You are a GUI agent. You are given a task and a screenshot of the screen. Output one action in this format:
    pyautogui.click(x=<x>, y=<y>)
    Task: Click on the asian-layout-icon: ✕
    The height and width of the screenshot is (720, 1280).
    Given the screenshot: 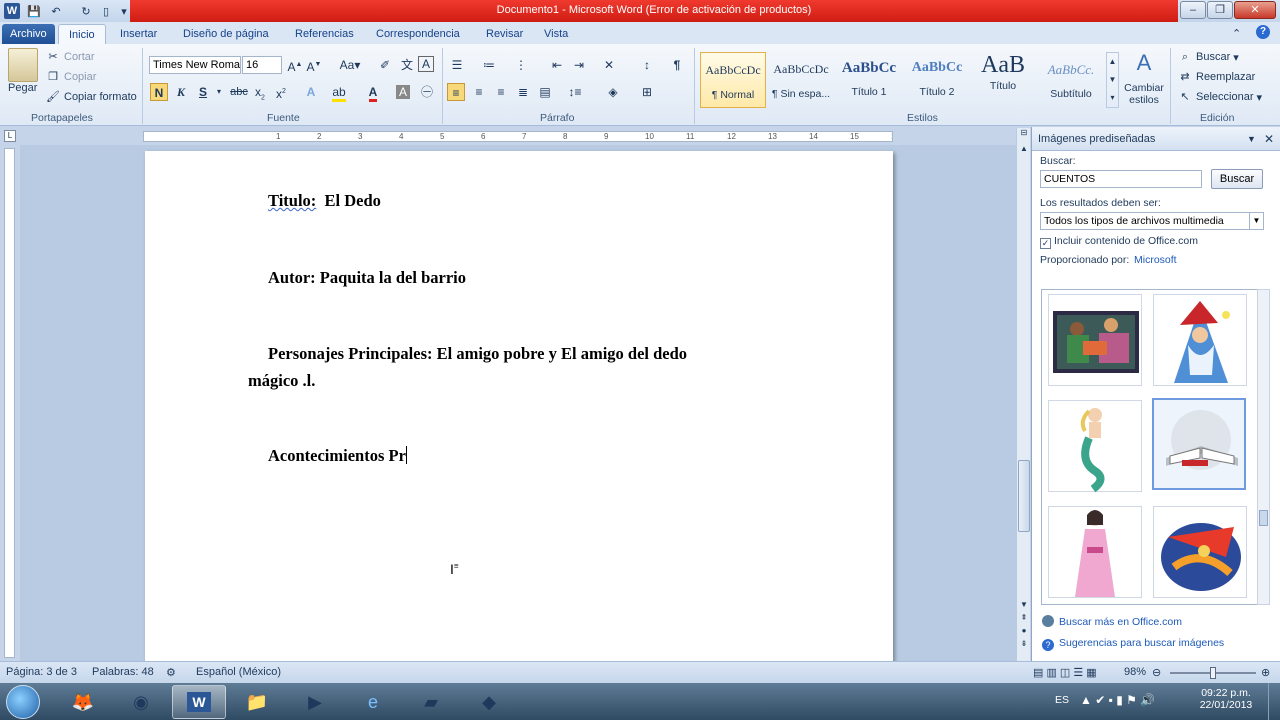 What is the action you would take?
    pyautogui.click(x=609, y=65)
    